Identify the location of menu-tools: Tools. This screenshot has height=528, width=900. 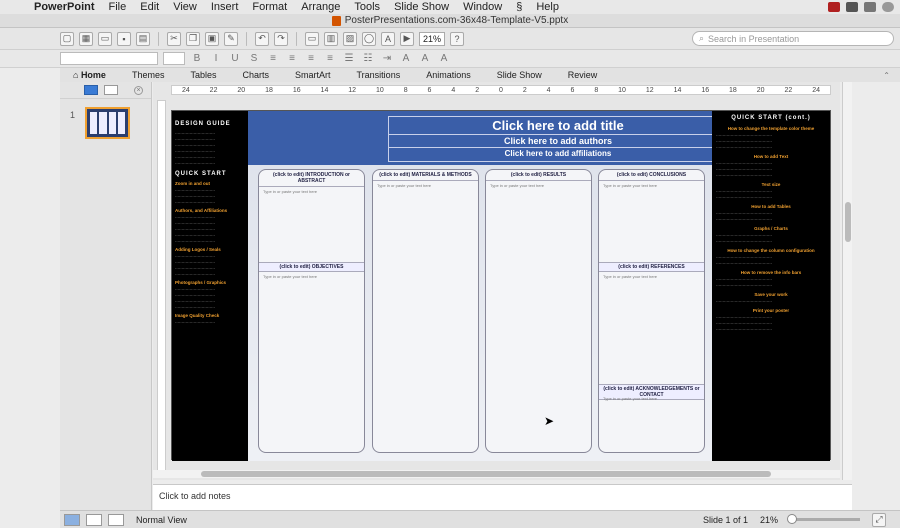
(367, 7).